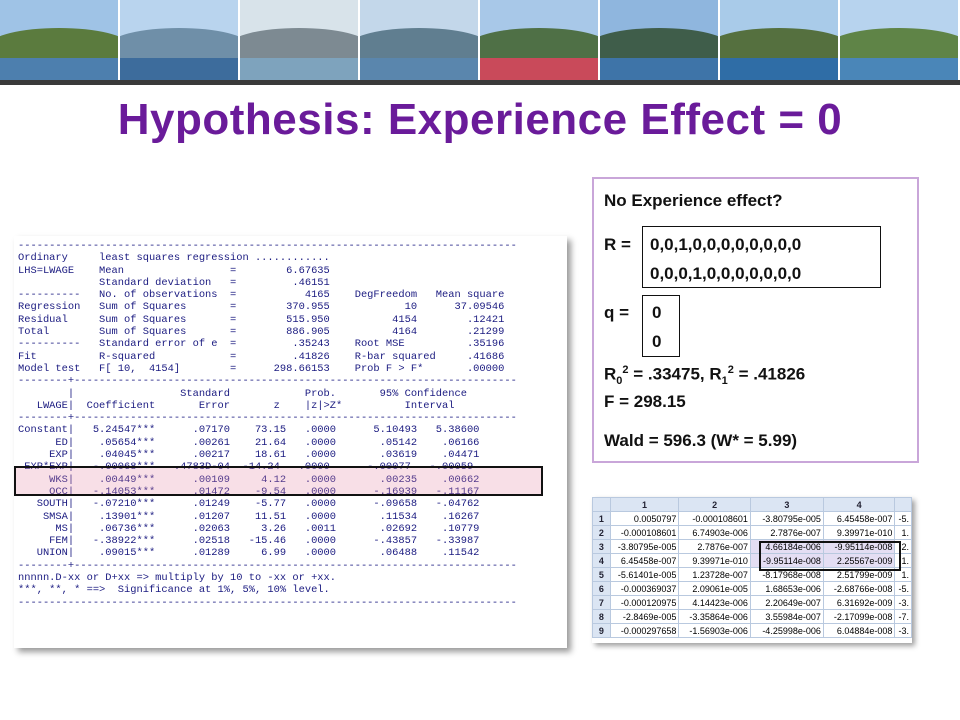  Describe the element at coordinates (601, 546) in the screenshot. I see `matrix-row-header: 3` at that location.